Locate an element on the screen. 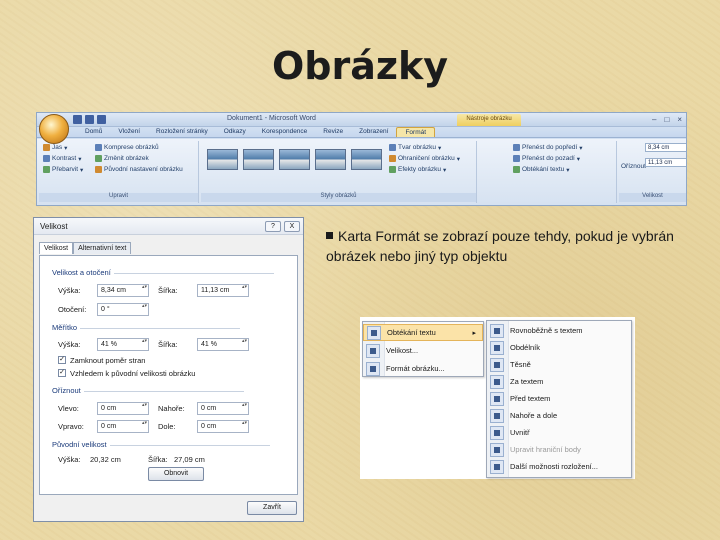 This screenshot has width=720, height=540. crop-top-input: 0 cm is located at coordinates (223, 408).